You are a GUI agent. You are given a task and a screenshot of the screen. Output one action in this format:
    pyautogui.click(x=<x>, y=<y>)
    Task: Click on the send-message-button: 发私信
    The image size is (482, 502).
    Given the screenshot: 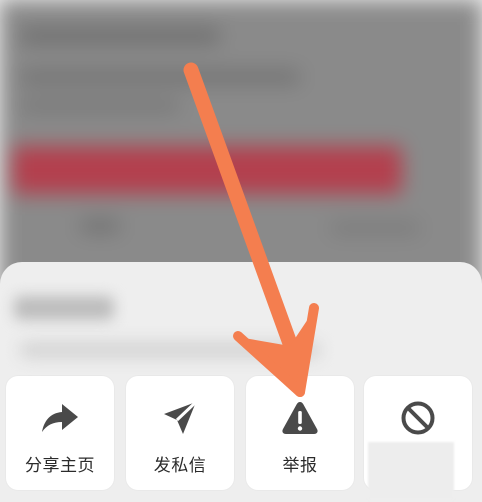 What is the action you would take?
    pyautogui.click(x=180, y=433)
    